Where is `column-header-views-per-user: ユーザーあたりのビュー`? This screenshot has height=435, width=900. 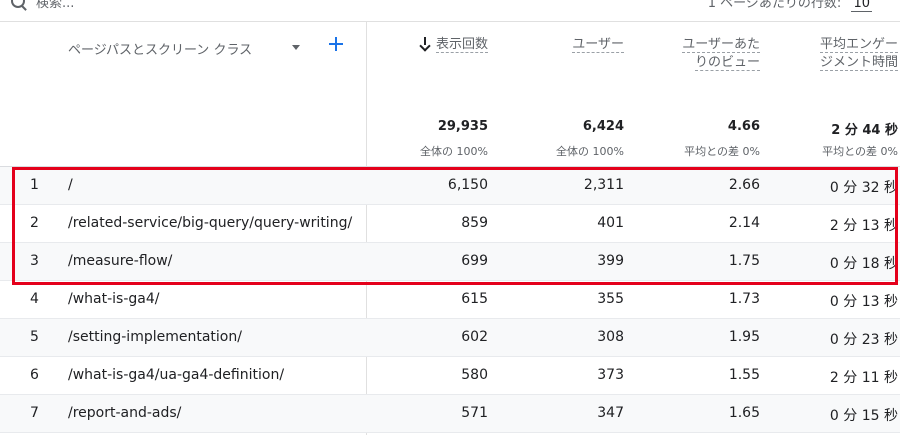
column-header-views-per-user: ユーザーあたりのビュー is located at coordinates (720, 54).